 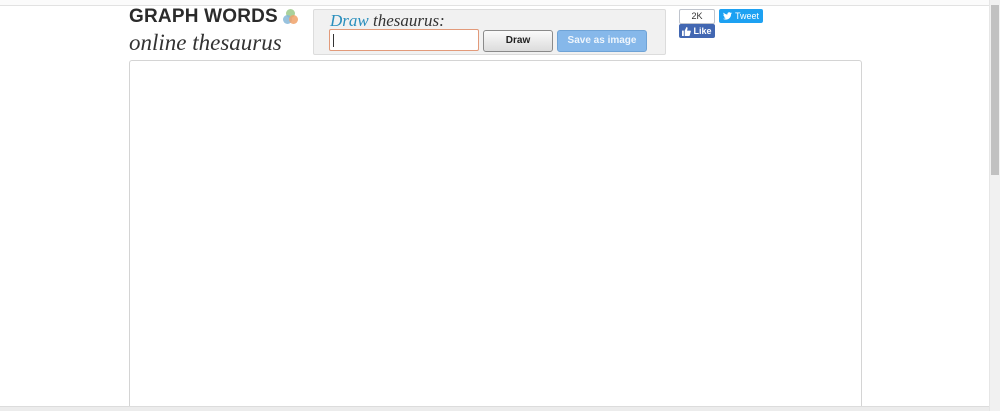 I want to click on search-label: Draw thesaurus:, so click(x=387, y=21).